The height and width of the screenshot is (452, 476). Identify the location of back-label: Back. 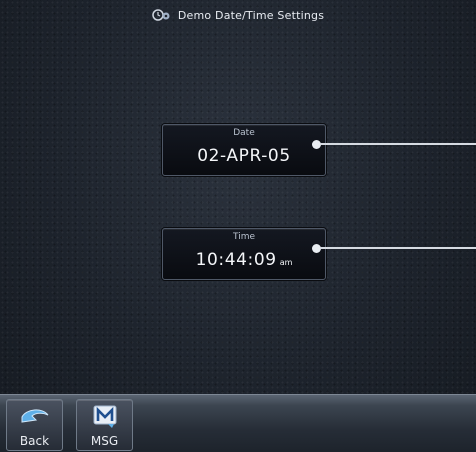
(34, 441).